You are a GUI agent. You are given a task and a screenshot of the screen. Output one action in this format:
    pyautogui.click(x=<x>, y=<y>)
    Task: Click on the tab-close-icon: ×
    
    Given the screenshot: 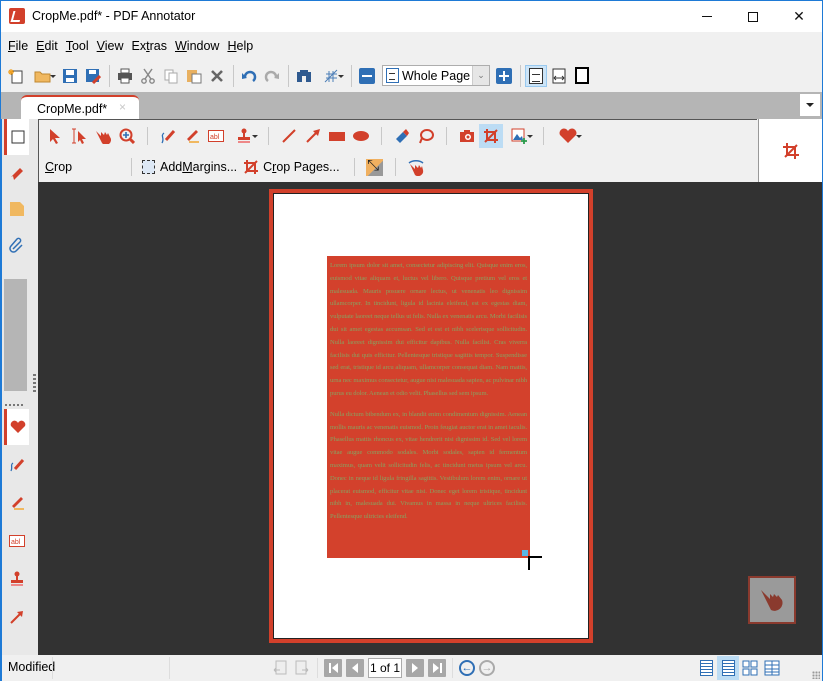 What is the action you would take?
    pyautogui.click(x=122, y=107)
    